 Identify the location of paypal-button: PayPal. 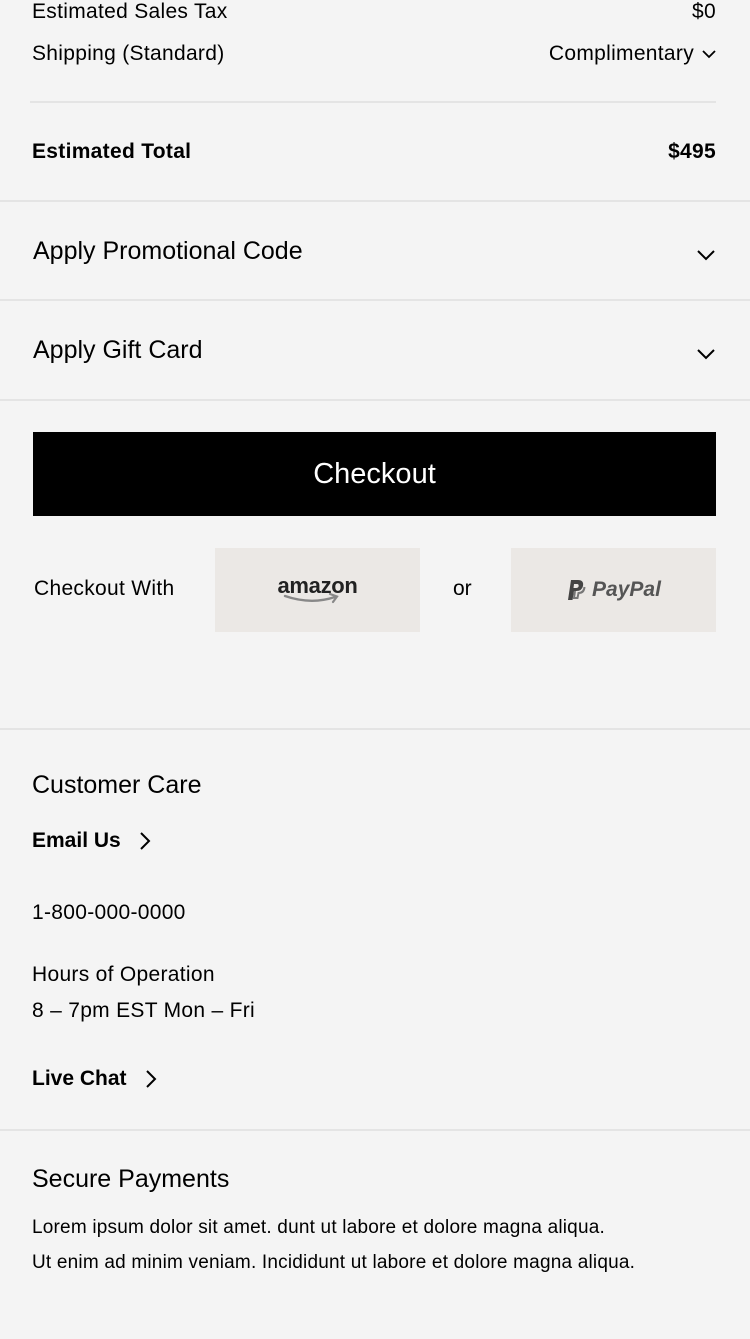
(613, 590).